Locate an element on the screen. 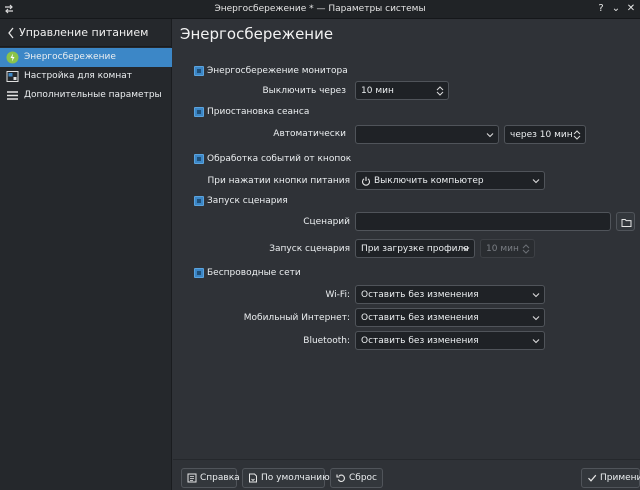 This screenshot has height=490, width=640. mobile-internet-action-dropdown: Оставить без изменения is located at coordinates (450, 317).